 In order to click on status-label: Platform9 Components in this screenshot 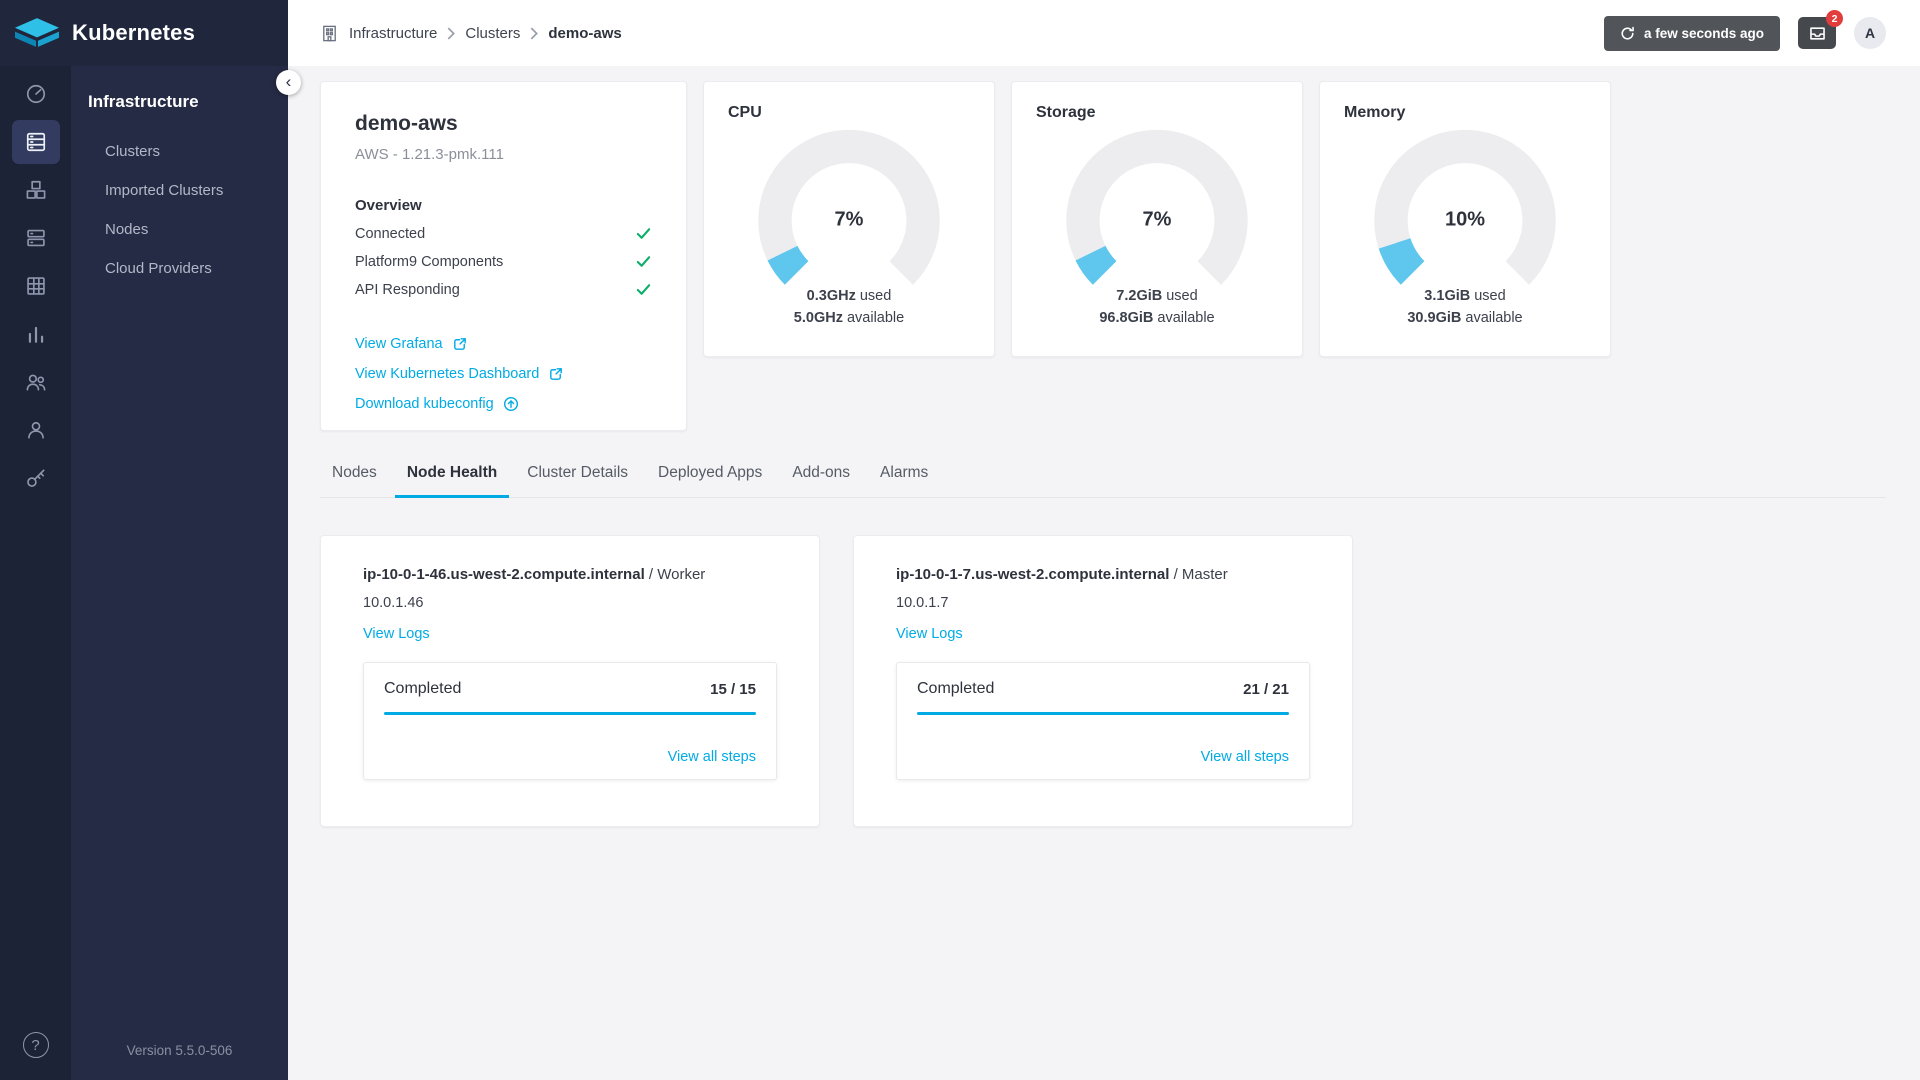, I will do `click(429, 261)`.